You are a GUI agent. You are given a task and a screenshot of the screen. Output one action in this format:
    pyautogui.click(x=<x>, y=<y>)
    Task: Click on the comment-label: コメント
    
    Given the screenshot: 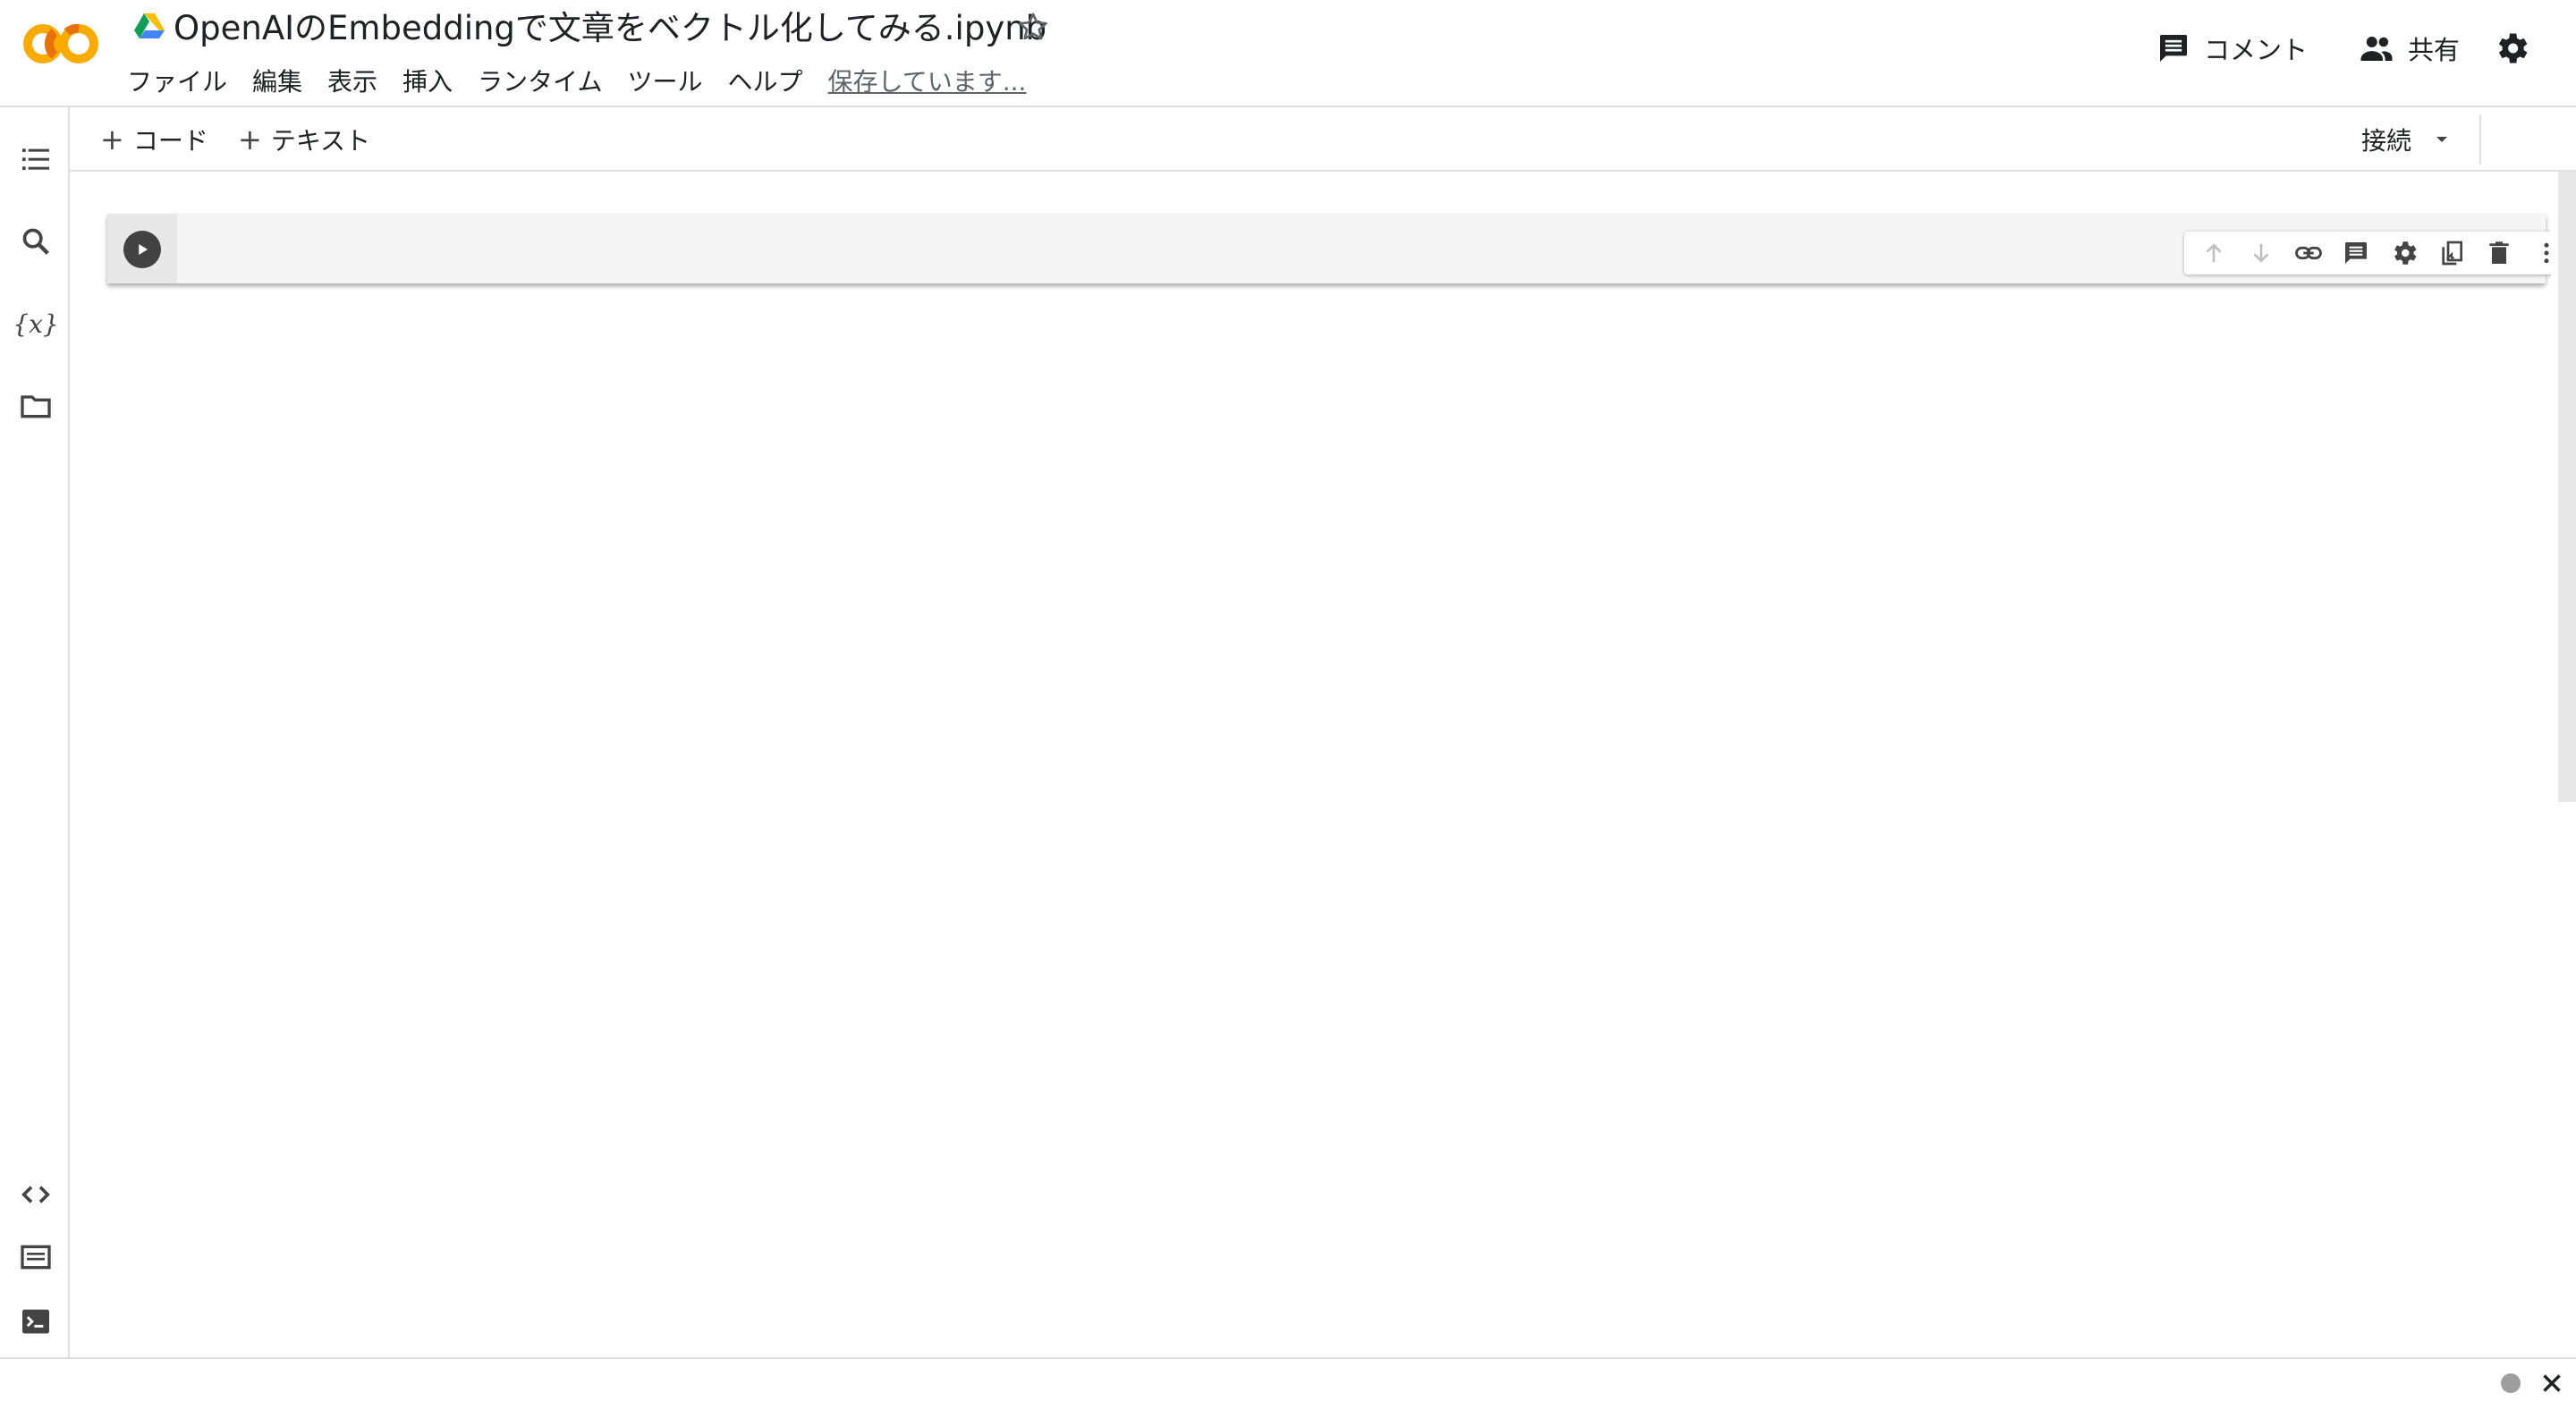 What is the action you would take?
    pyautogui.click(x=2256, y=50)
    